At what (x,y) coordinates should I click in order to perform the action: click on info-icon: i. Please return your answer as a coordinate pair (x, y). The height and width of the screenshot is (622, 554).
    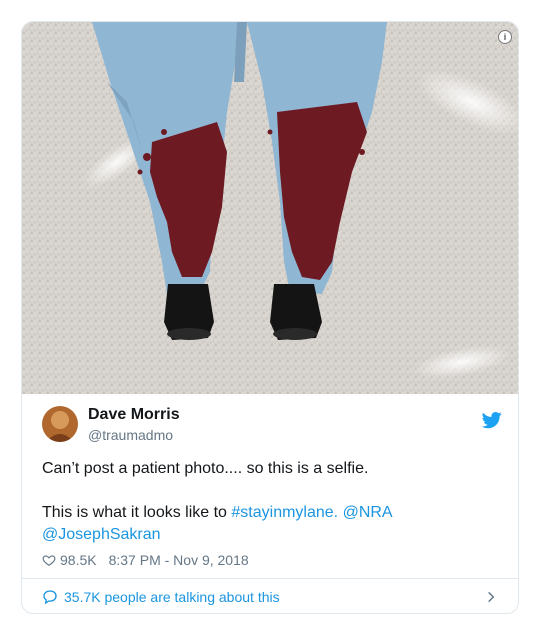
    Looking at the image, I should click on (505, 37).